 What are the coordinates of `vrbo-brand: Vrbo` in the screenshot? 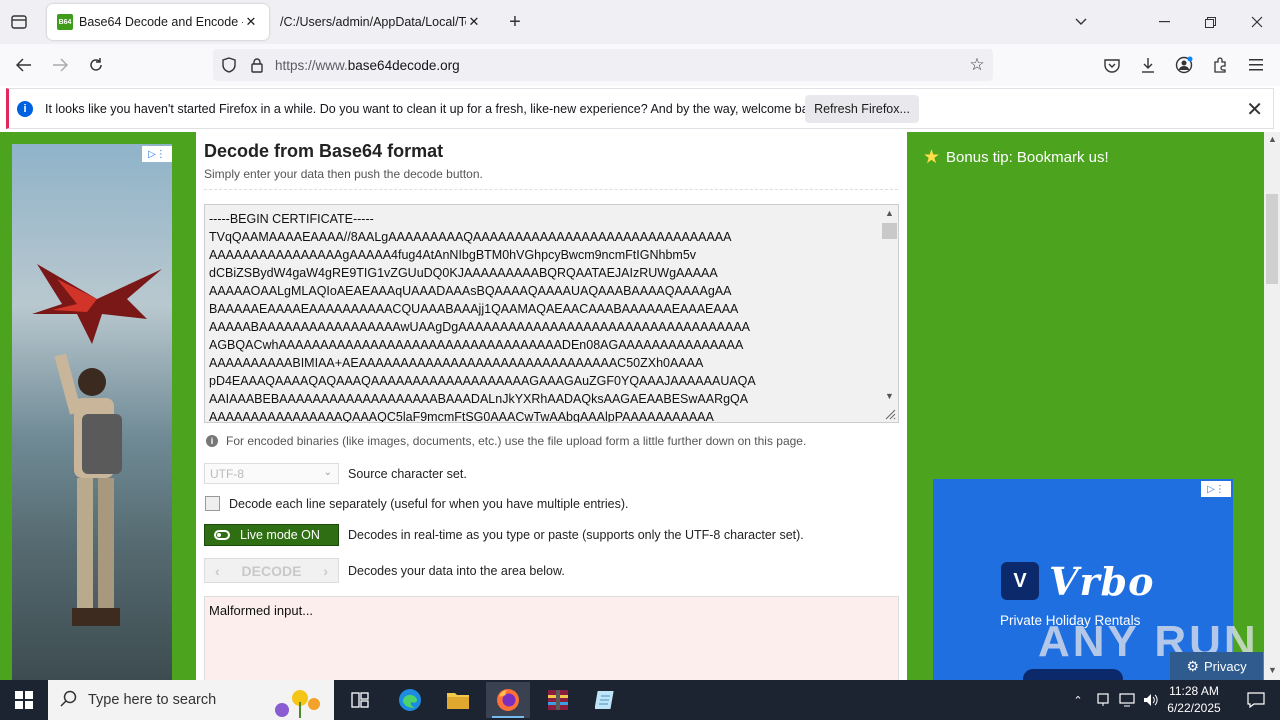 It's located at (1102, 581).